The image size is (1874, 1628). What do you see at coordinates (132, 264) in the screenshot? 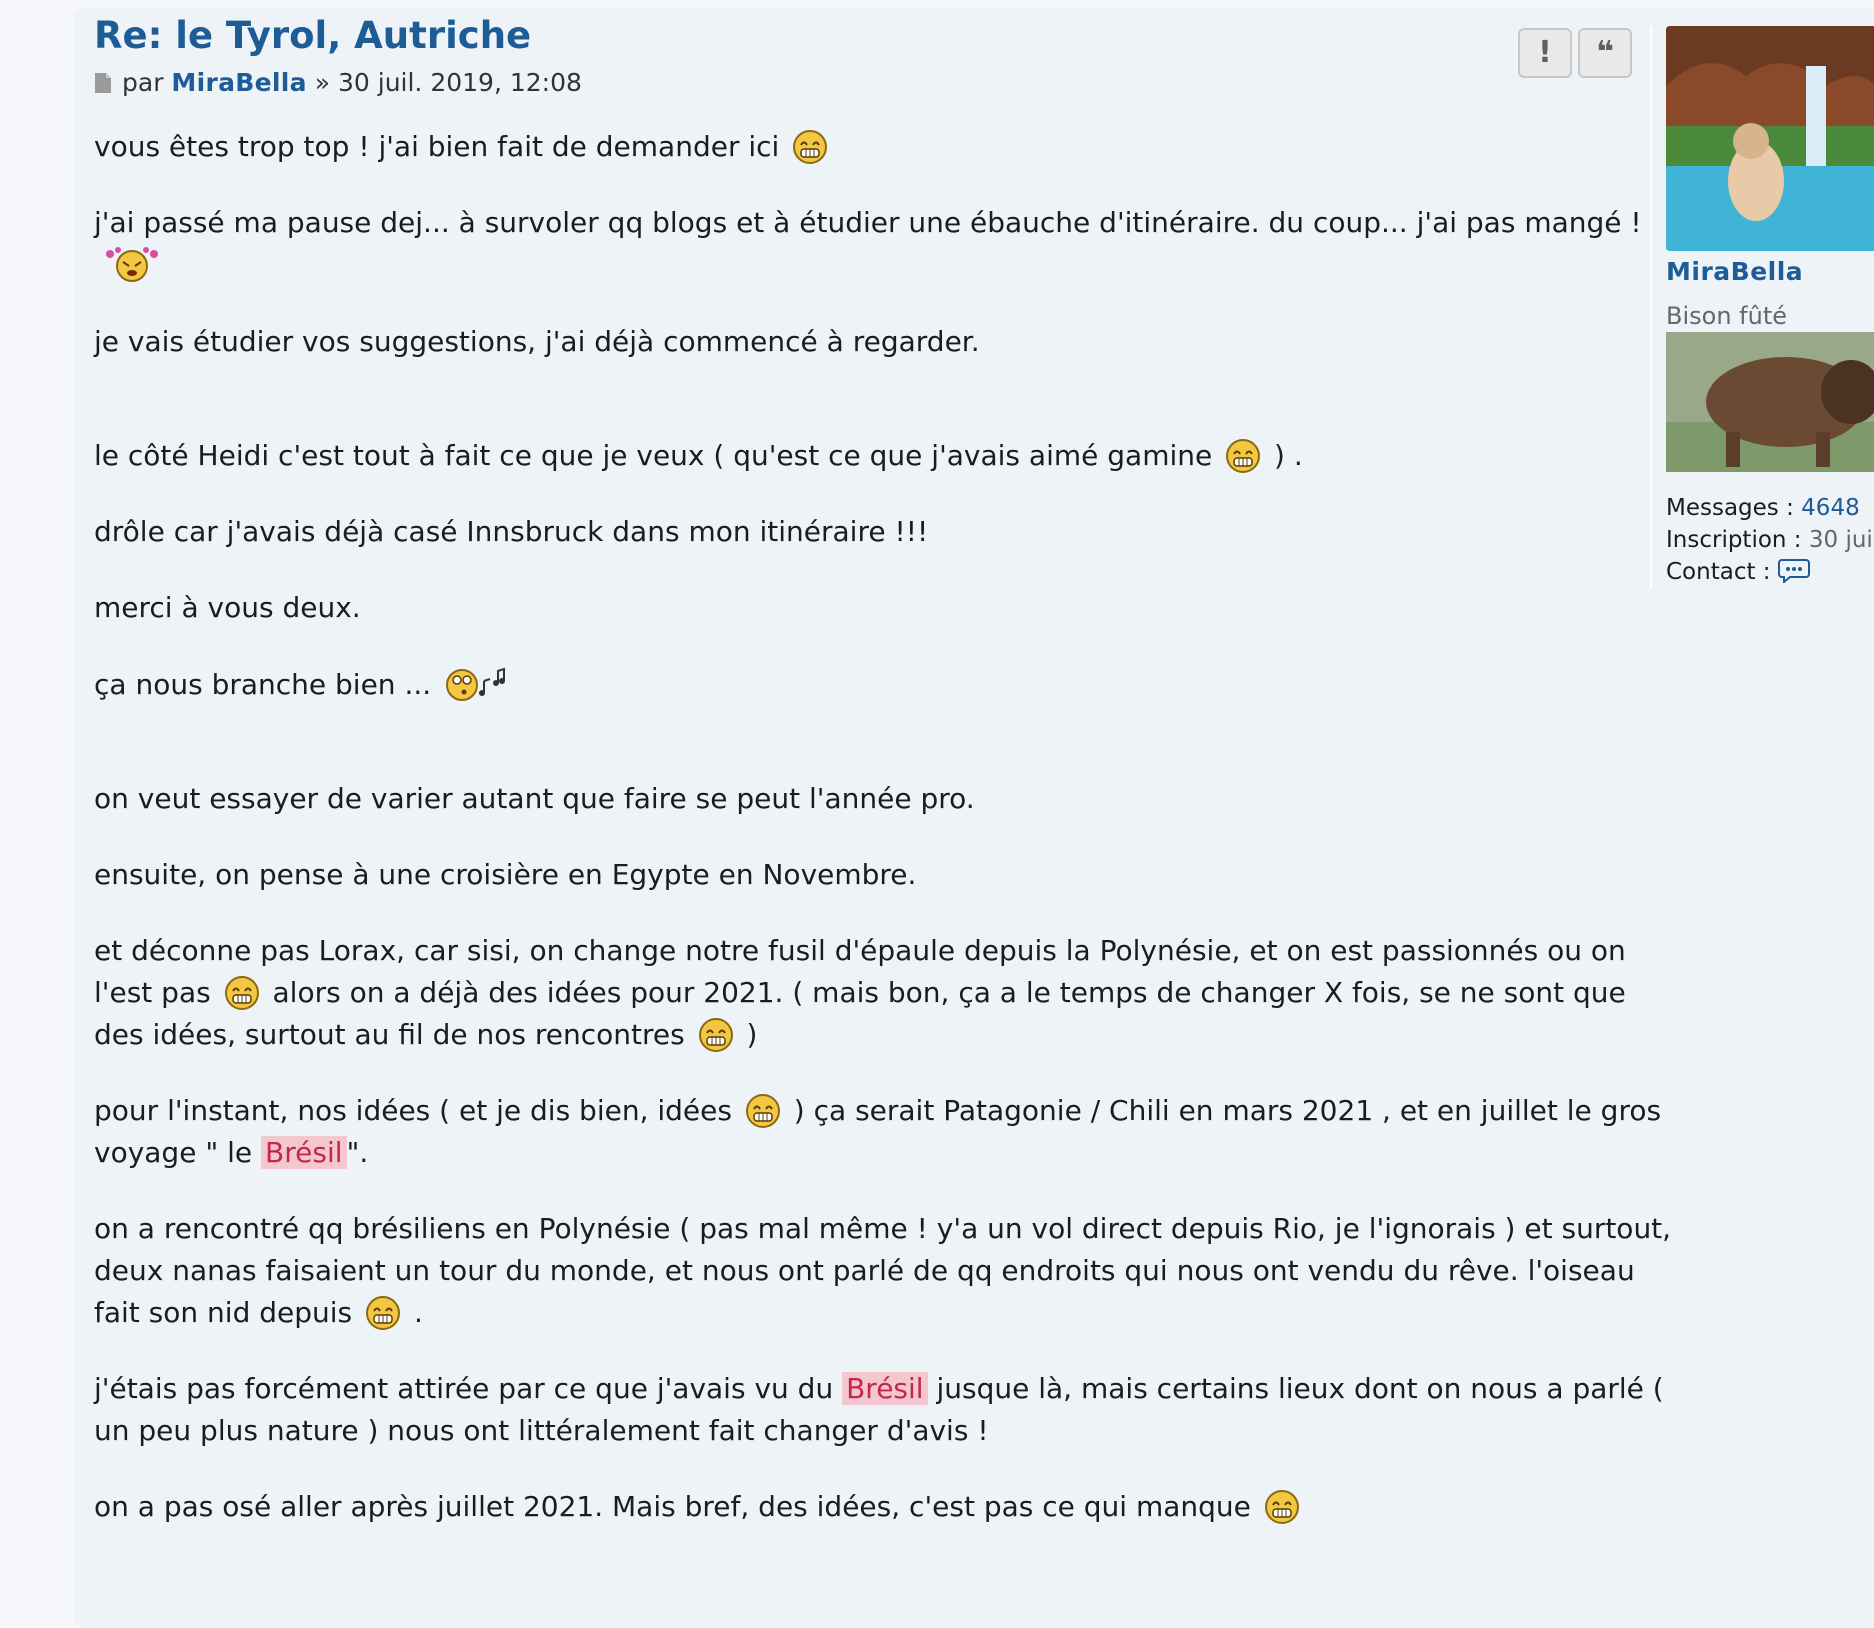
I see `dizzy-smiley-icon` at bounding box center [132, 264].